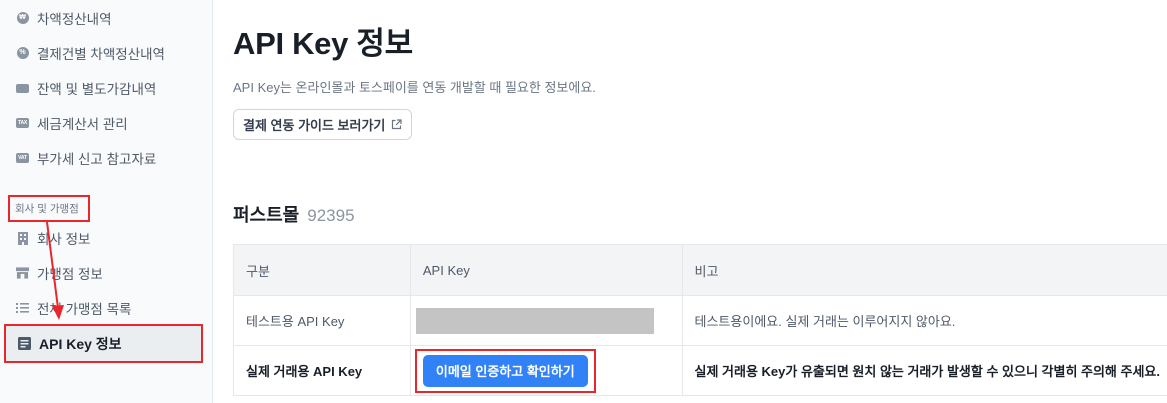  I want to click on sidebar-item-label: 차액정산내역, so click(74, 19).